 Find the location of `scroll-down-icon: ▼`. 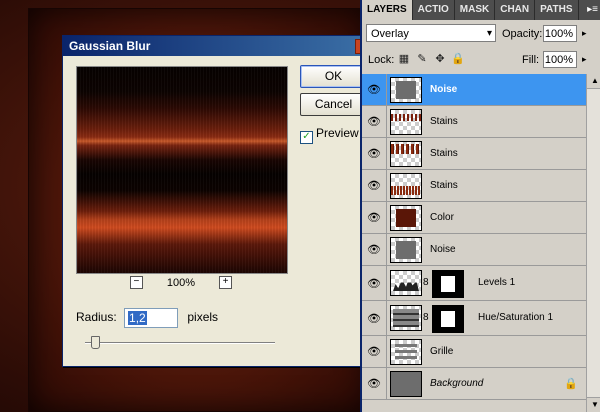

scroll-down-icon: ▼ is located at coordinates (593, 404).